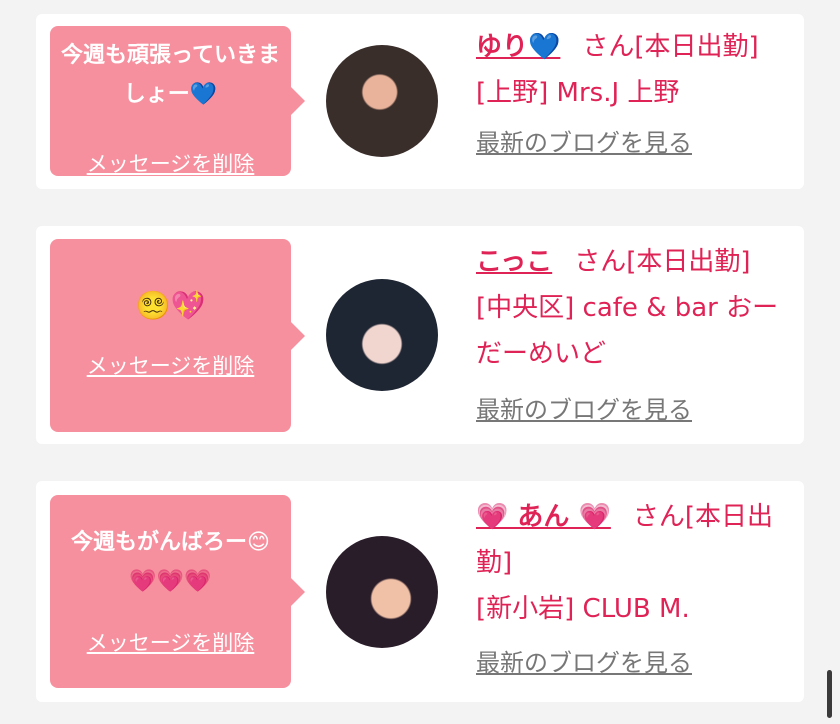 The image size is (840, 724). Describe the element at coordinates (170, 75) in the screenshot. I see `message-text: 今週も頑張っていきましょー💙` at that location.